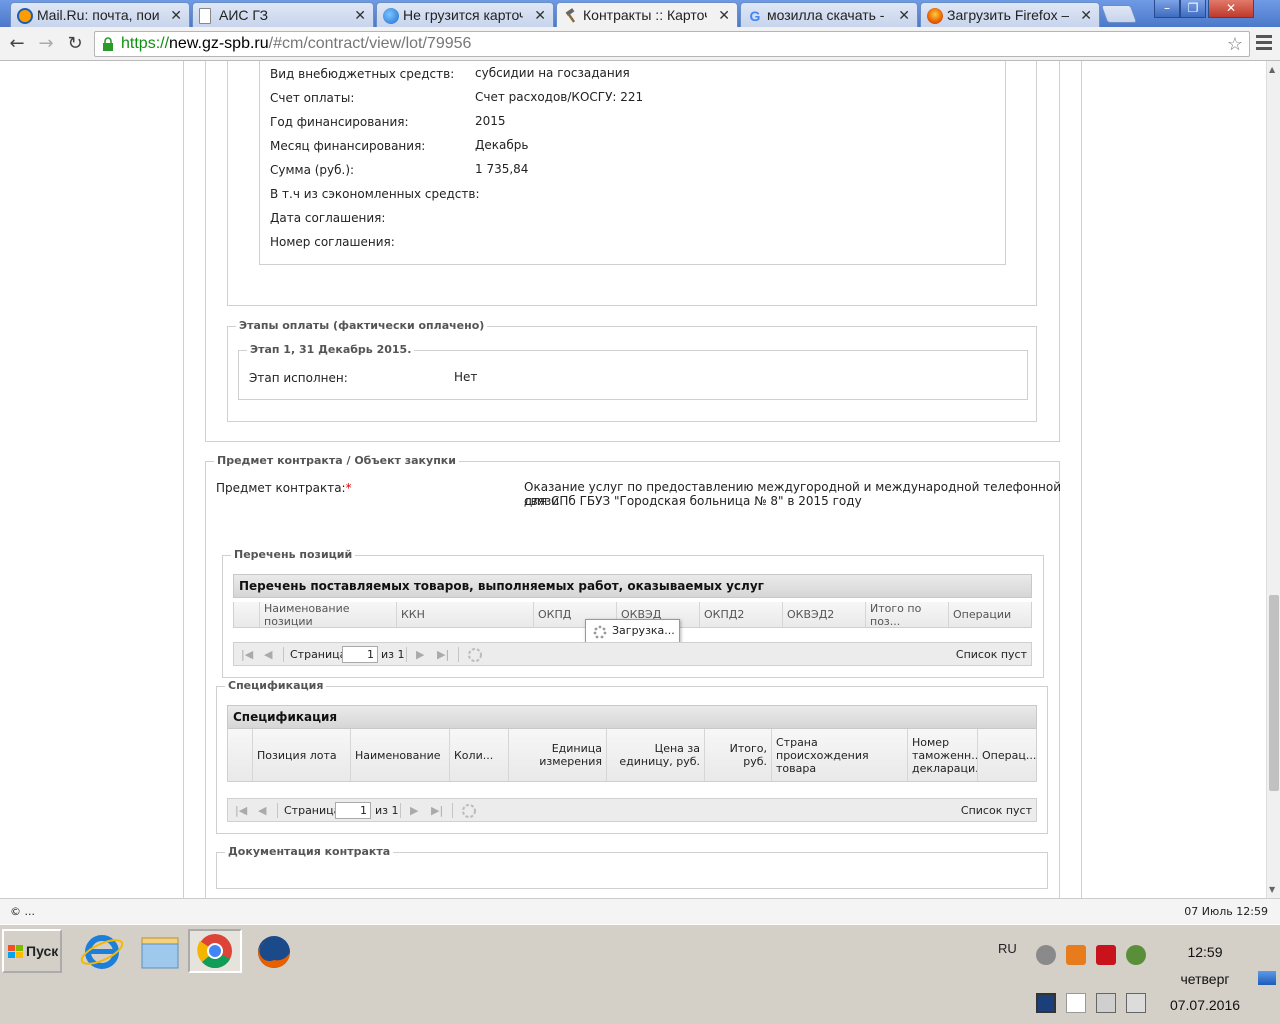 The image size is (1280, 1024). What do you see at coordinates (17, 44) in the screenshot?
I see `back-button: ←` at bounding box center [17, 44].